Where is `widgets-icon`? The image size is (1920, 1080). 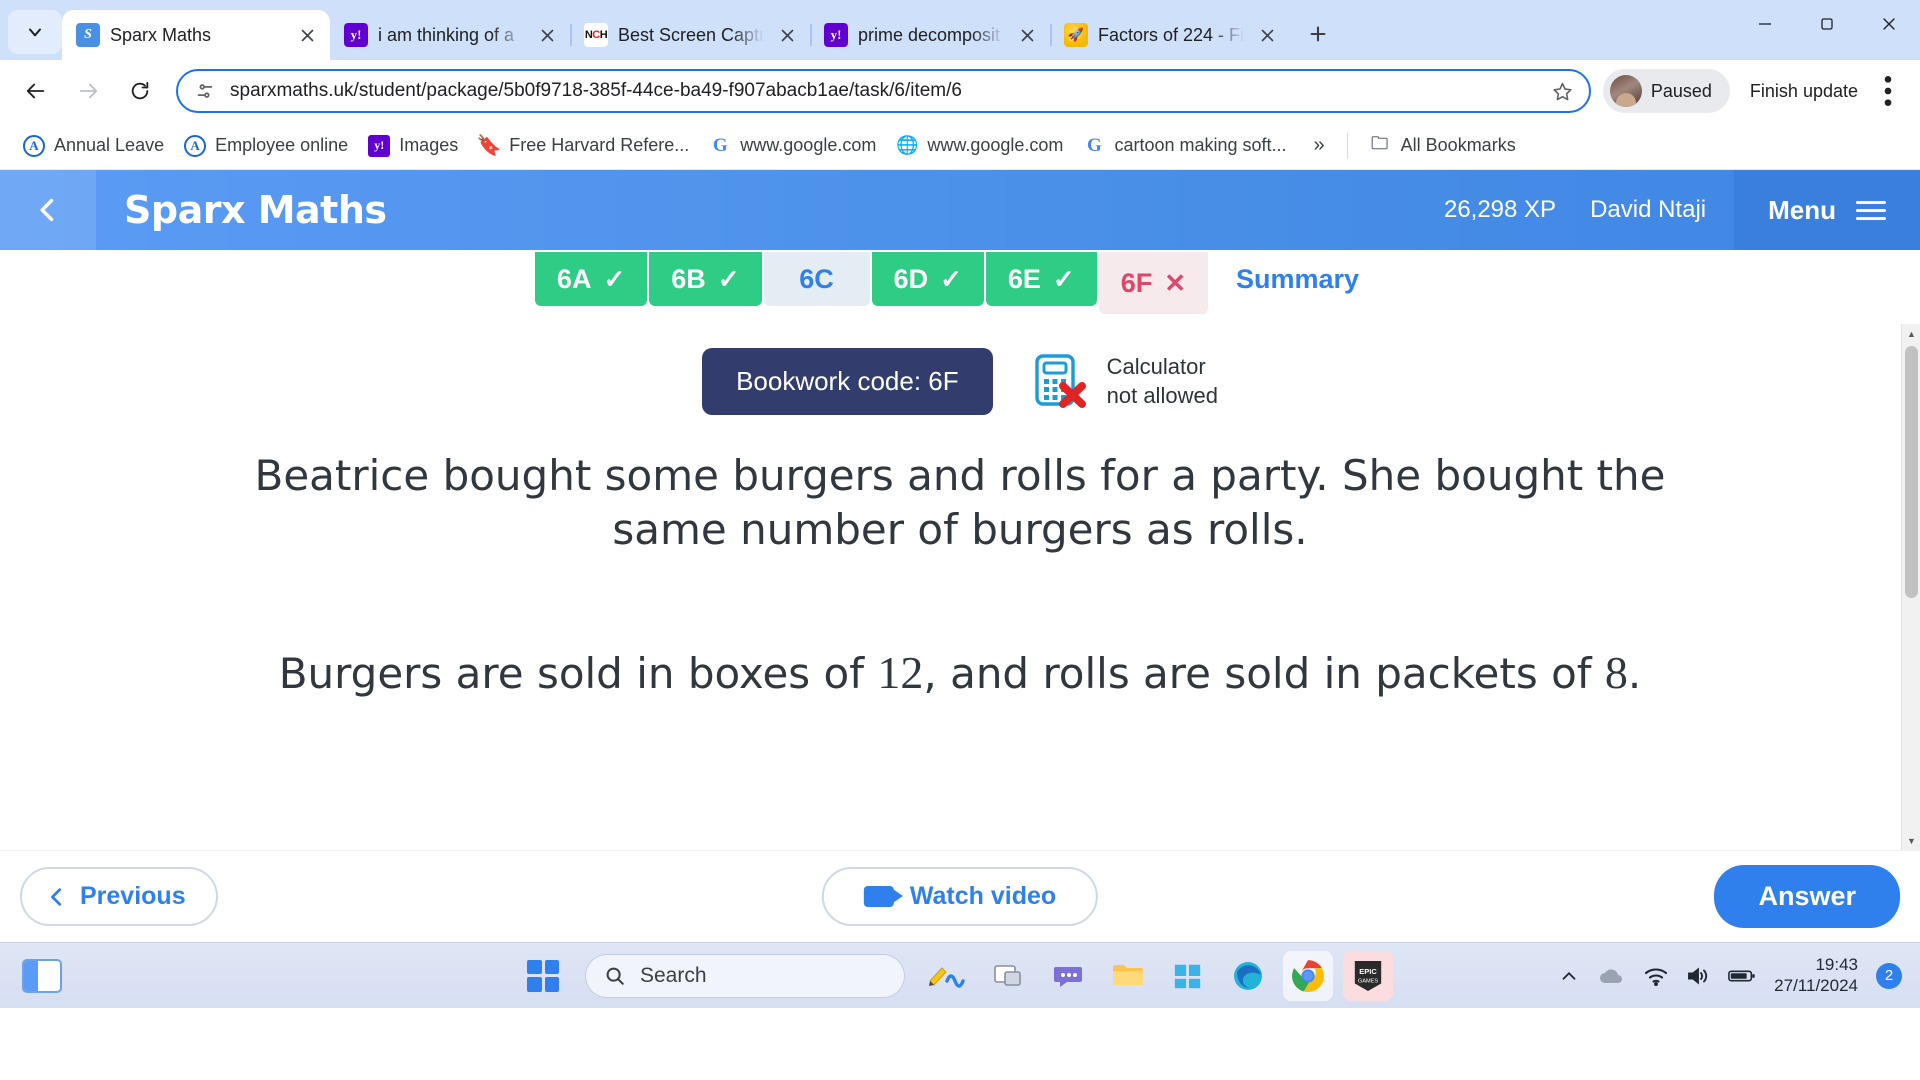 widgets-icon is located at coordinates (42, 975).